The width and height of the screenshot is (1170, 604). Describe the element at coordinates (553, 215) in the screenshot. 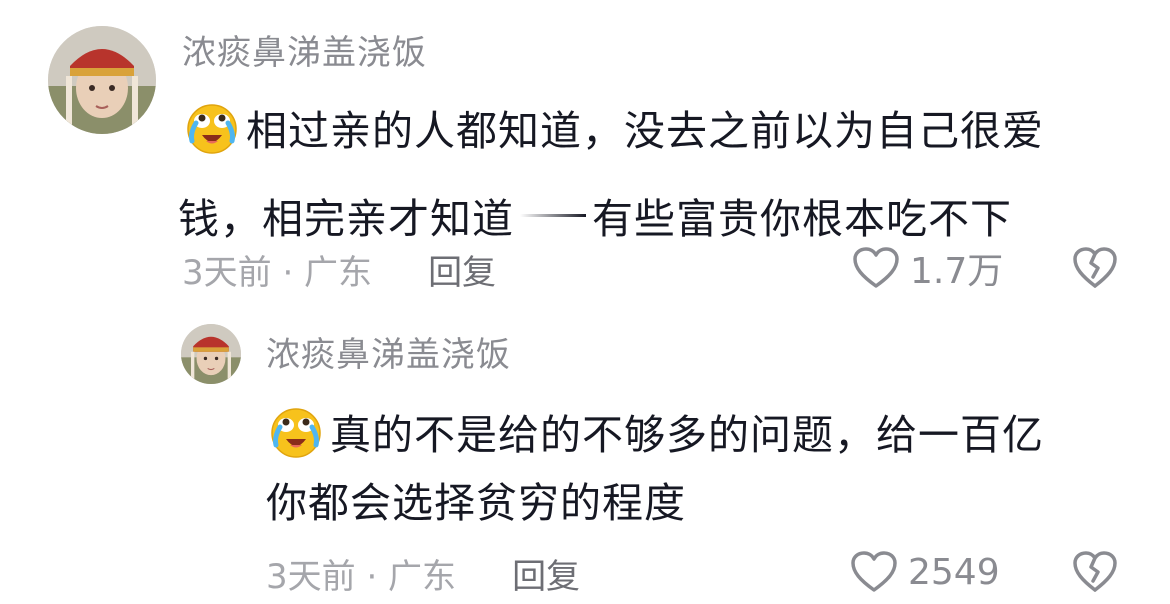

I see `dash-divider` at that location.